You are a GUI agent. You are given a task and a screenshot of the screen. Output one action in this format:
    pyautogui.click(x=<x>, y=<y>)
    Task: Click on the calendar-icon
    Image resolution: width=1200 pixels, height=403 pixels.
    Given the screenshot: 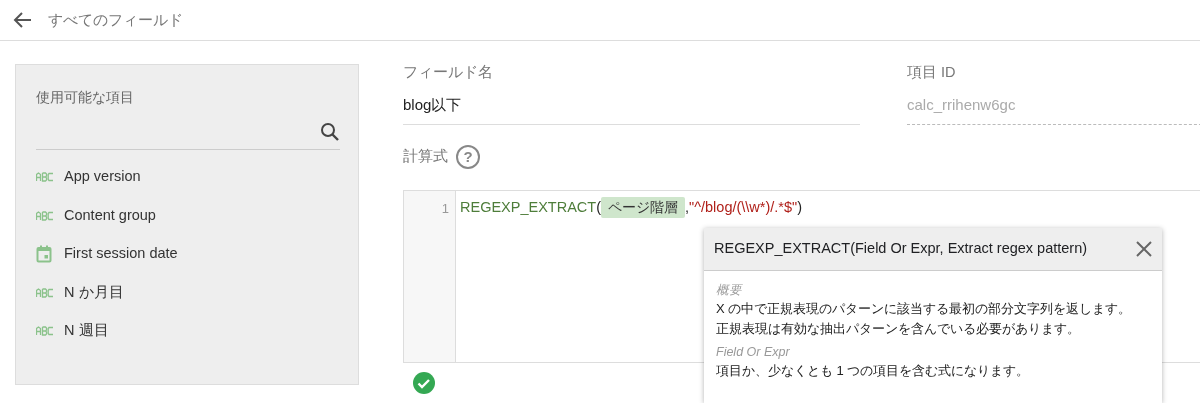 What is the action you would take?
    pyautogui.click(x=44, y=254)
    